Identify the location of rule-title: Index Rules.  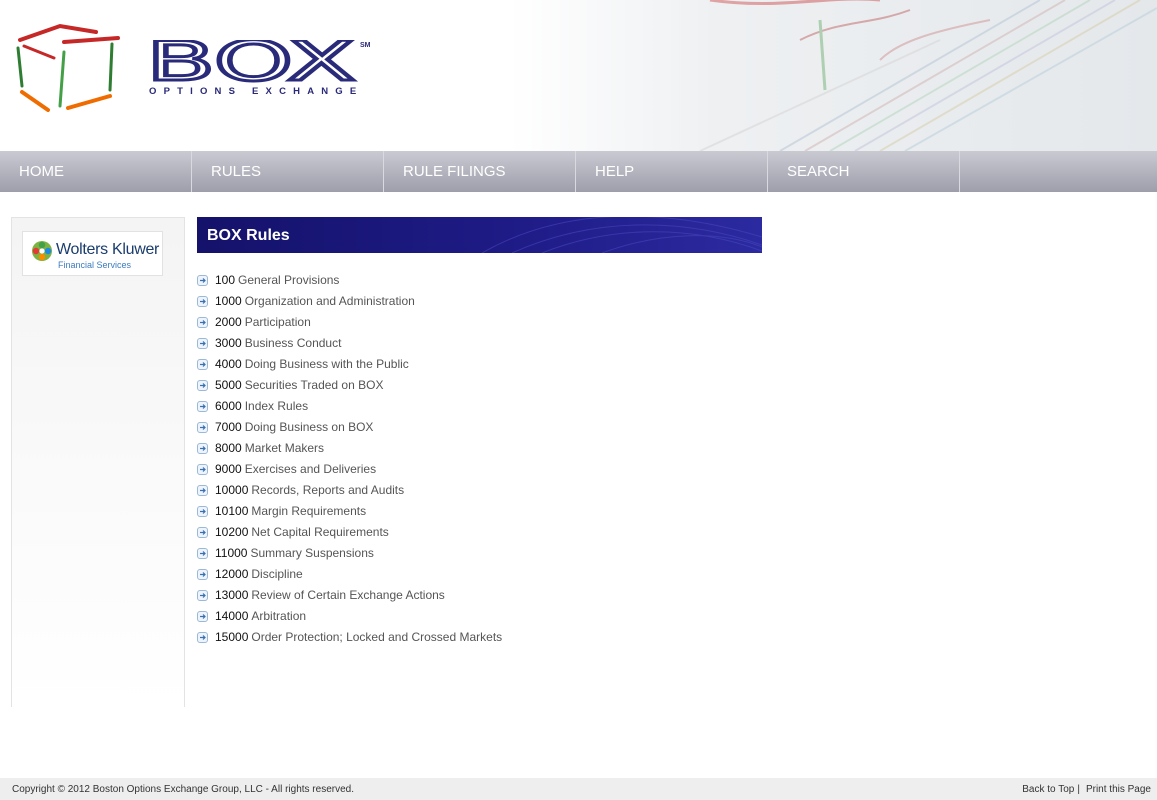
(276, 406).